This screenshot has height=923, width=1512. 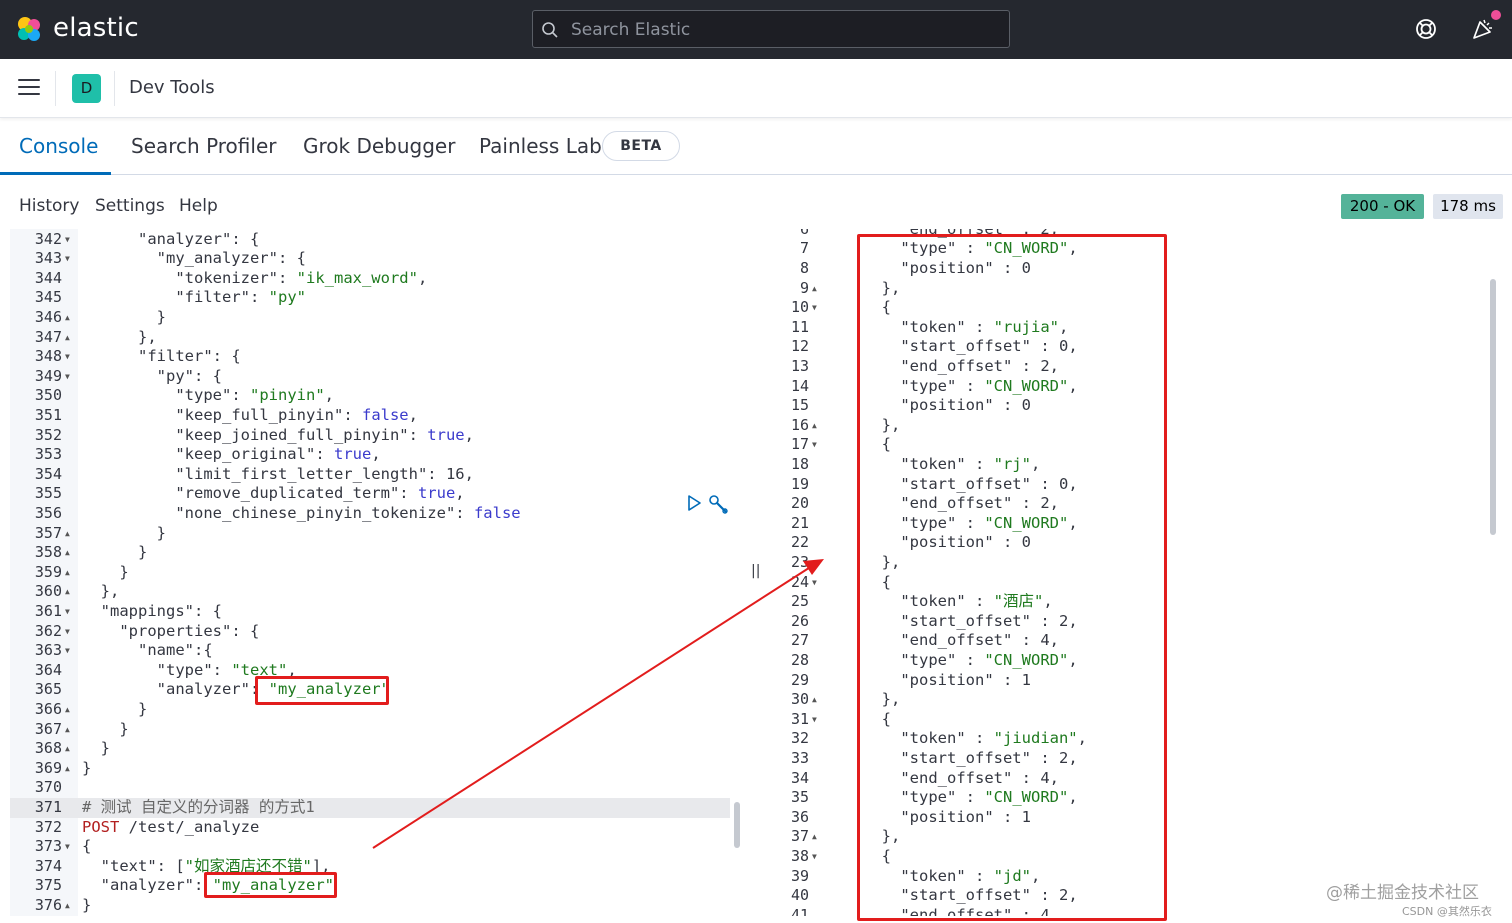 I want to click on line-number: 358, so click(x=48, y=552).